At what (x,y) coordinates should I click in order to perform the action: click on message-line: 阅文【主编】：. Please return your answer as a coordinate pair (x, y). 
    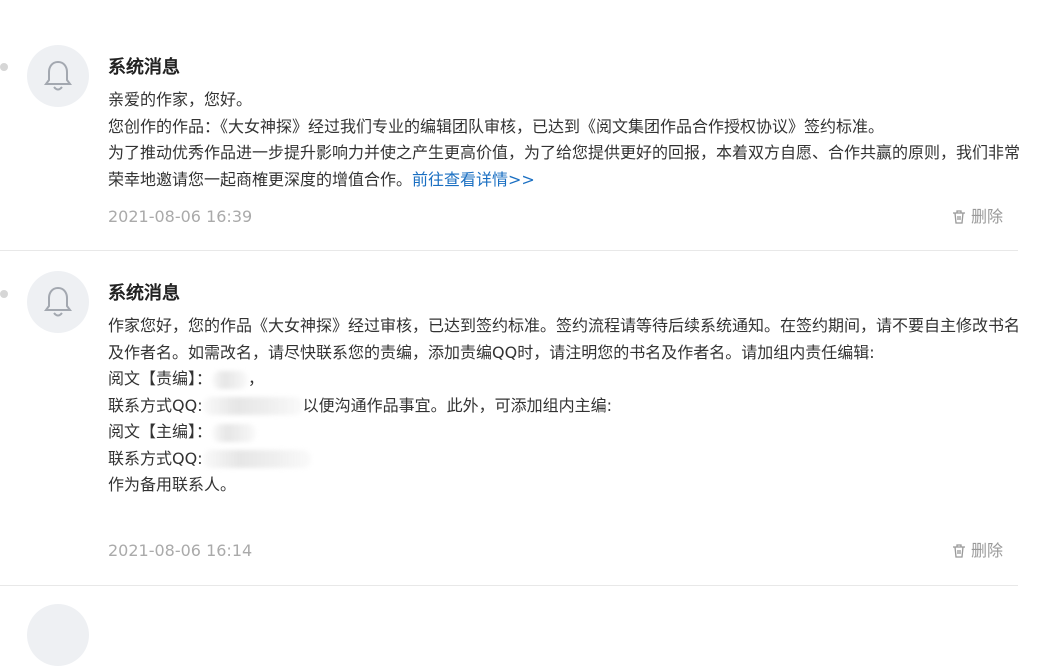
    Looking at the image, I should click on (565, 432).